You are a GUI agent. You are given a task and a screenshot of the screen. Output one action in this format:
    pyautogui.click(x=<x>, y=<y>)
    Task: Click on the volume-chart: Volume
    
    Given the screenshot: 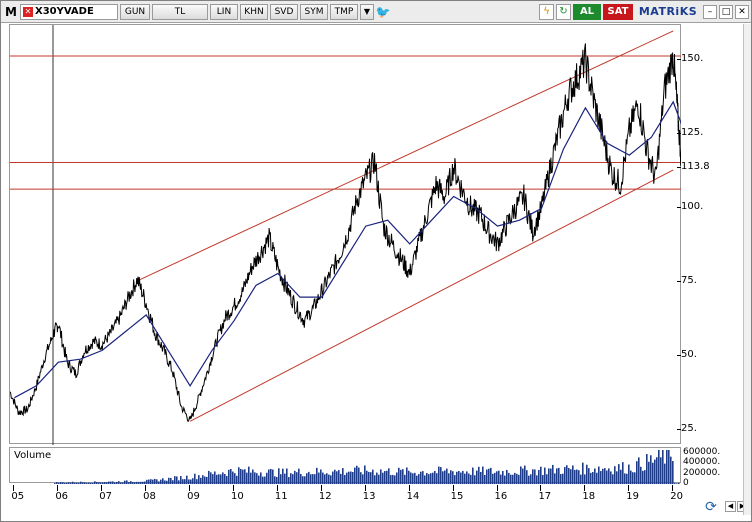 What is the action you would take?
    pyautogui.click(x=345, y=465)
    